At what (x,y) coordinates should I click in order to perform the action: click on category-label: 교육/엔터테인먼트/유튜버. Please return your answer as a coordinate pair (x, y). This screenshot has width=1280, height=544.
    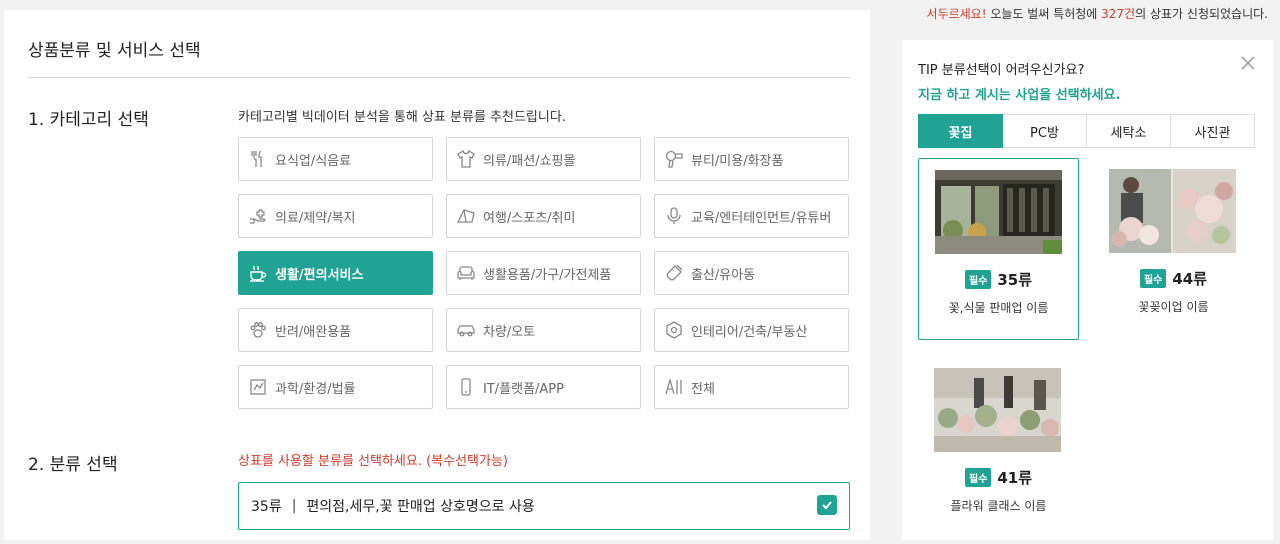
    Looking at the image, I should click on (761, 218).